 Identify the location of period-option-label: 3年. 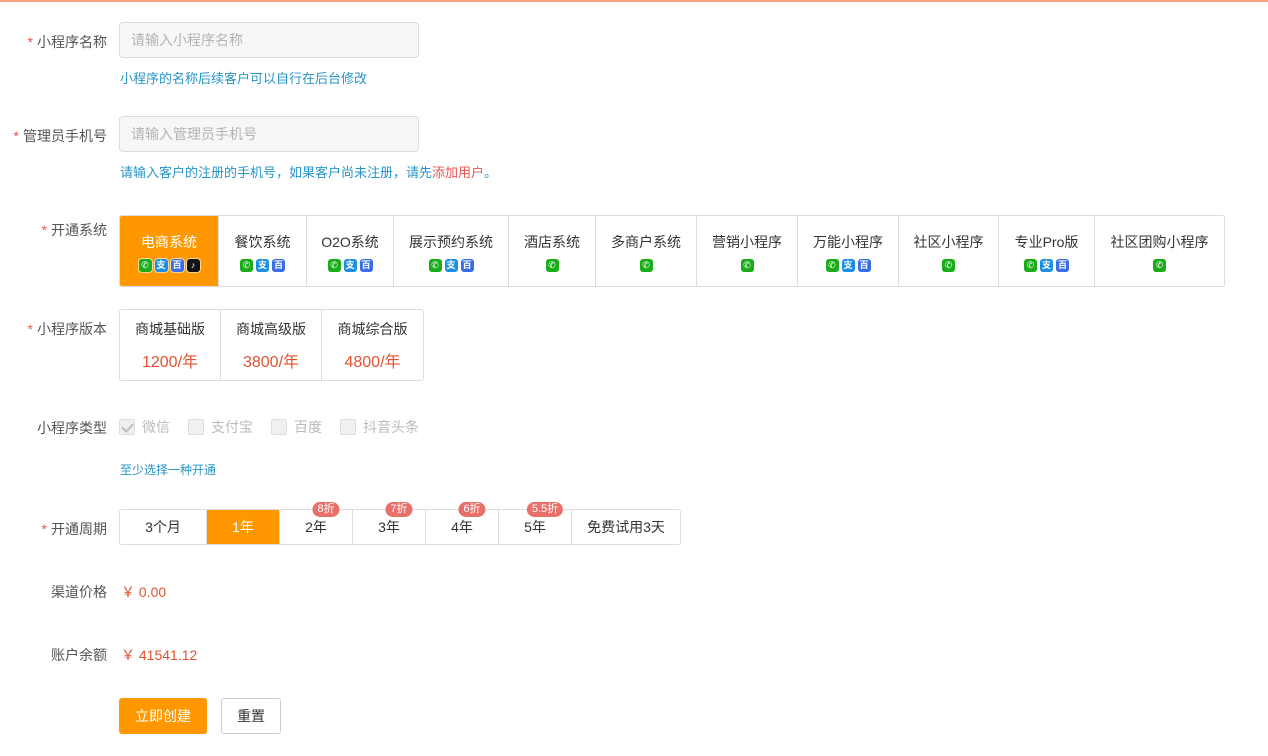
(389, 527).